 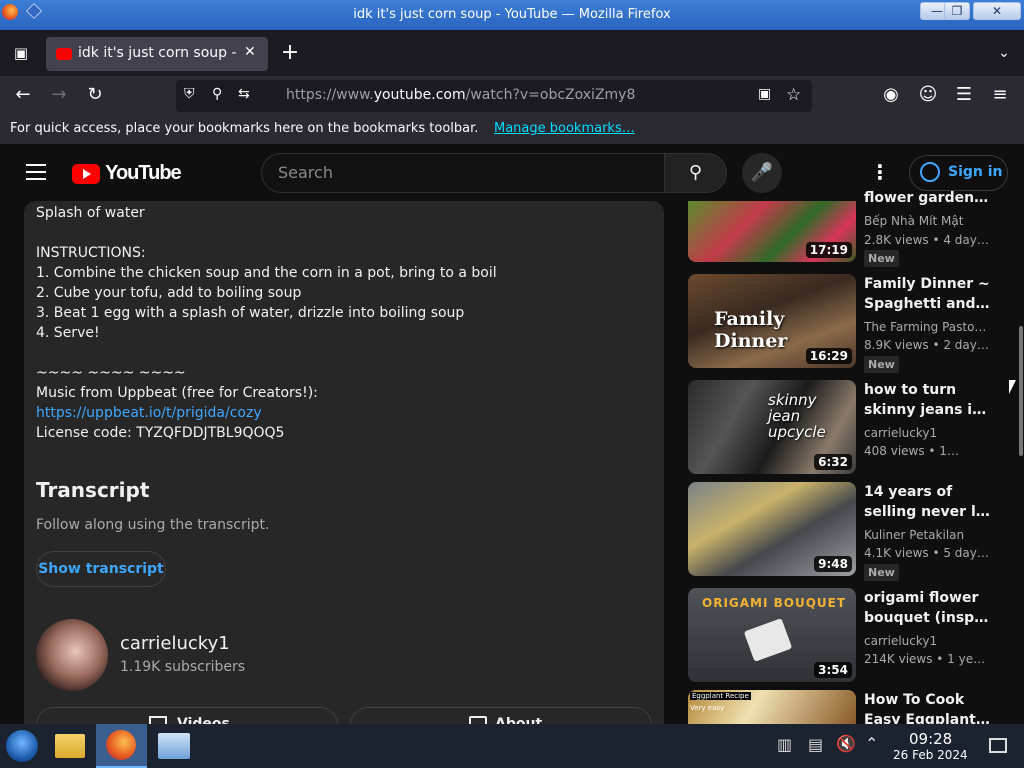 What do you see at coordinates (174, 746) in the screenshot?
I see `control-panel-icon` at bounding box center [174, 746].